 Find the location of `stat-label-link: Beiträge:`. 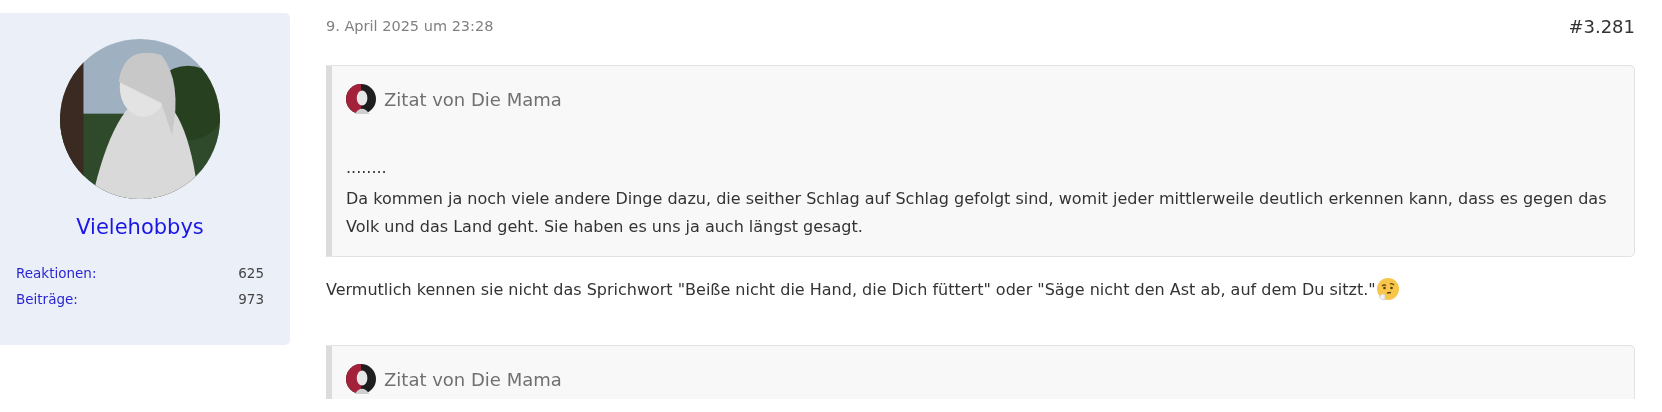

stat-label-link: Beiträge: is located at coordinates (47, 299).